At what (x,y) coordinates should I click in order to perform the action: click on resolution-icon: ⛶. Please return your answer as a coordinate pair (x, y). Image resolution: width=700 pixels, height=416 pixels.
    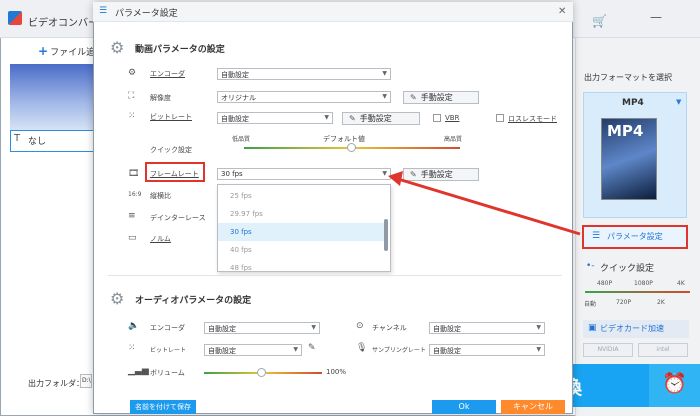
    Looking at the image, I should click on (131, 96).